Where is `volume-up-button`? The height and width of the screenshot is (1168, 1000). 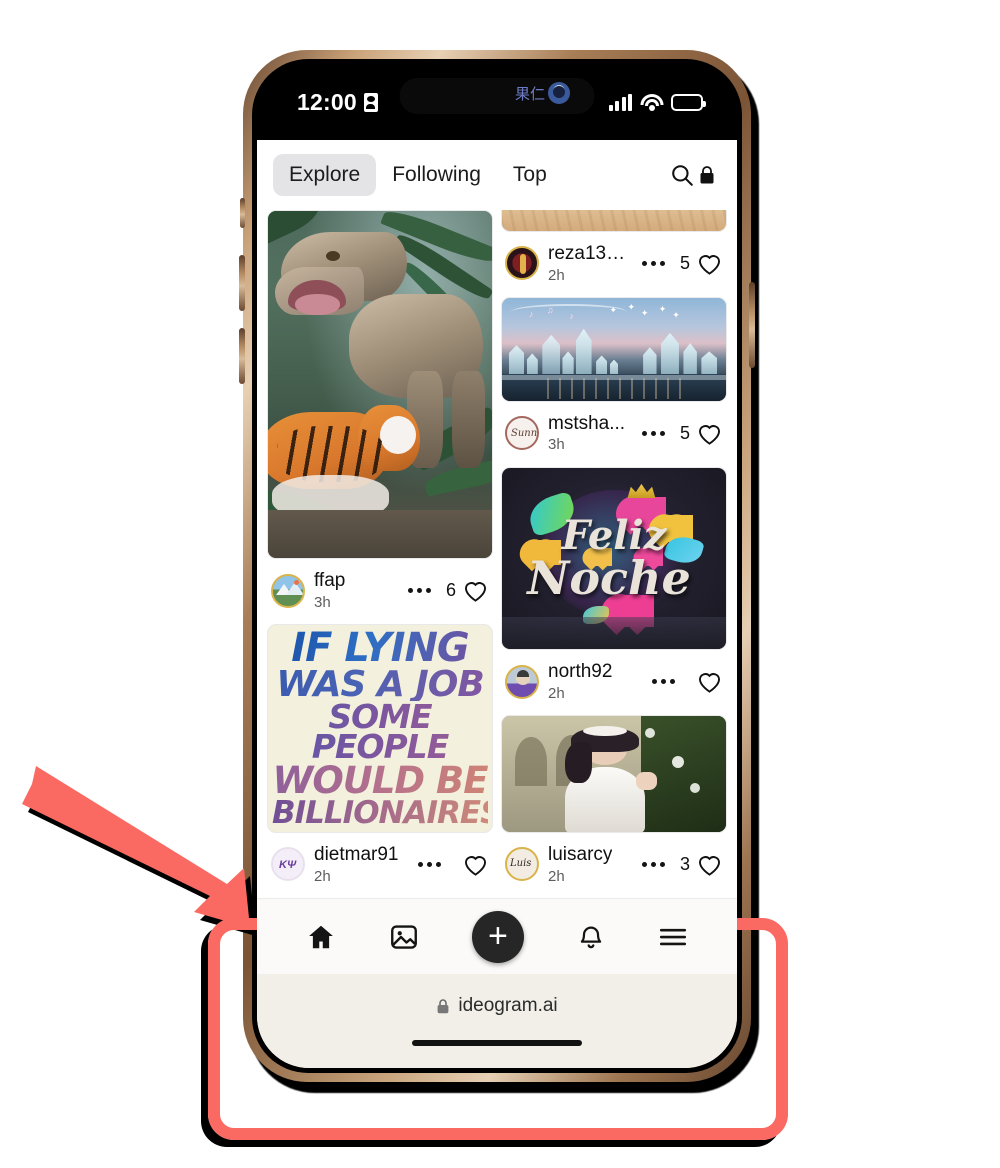 volume-up-button is located at coordinates (242, 283).